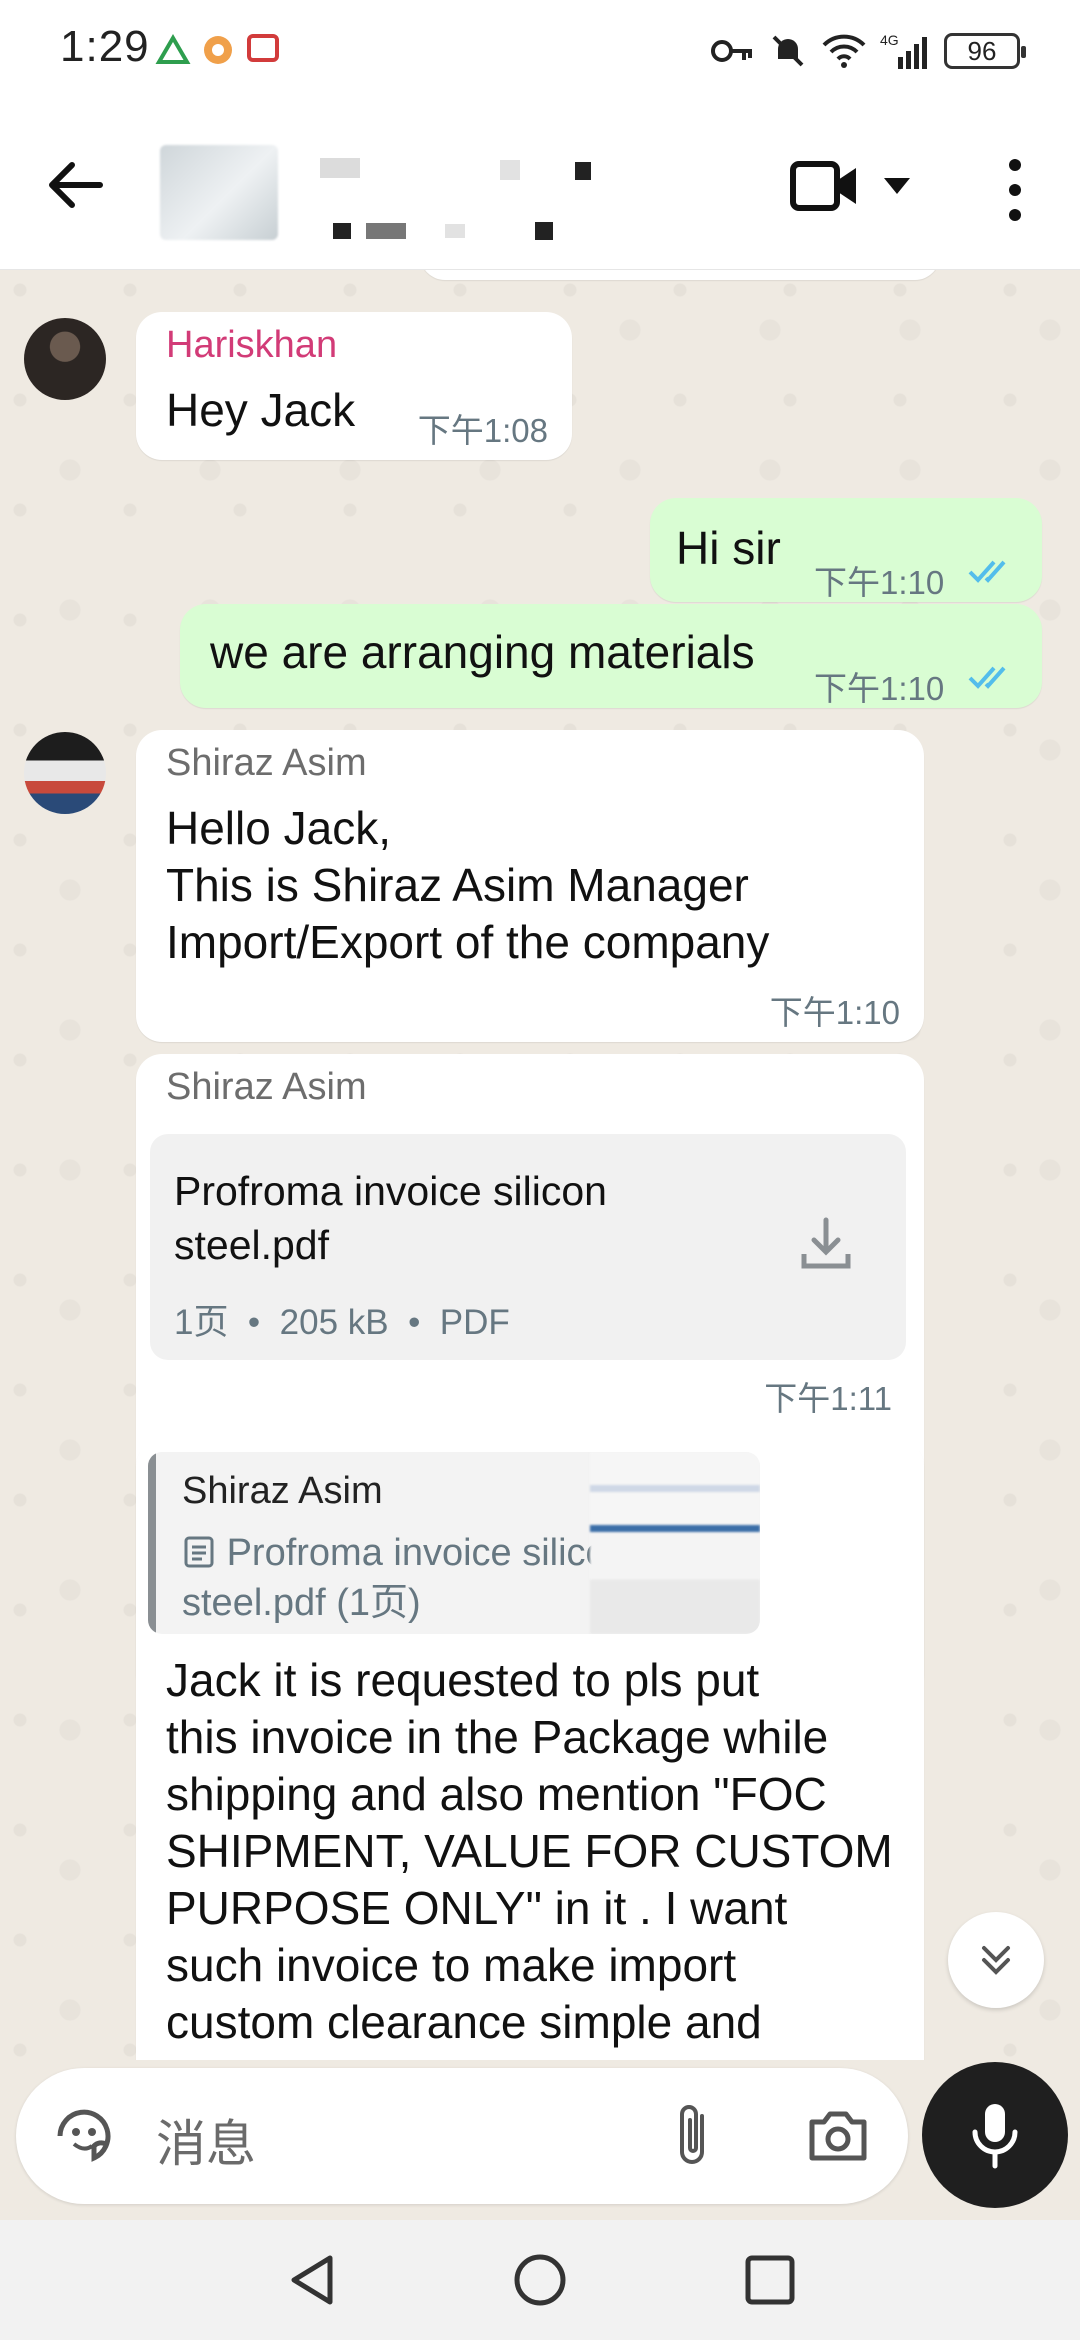 This screenshot has width=1080, height=2340. What do you see at coordinates (838, 2136) in the screenshot?
I see `camera-icon` at bounding box center [838, 2136].